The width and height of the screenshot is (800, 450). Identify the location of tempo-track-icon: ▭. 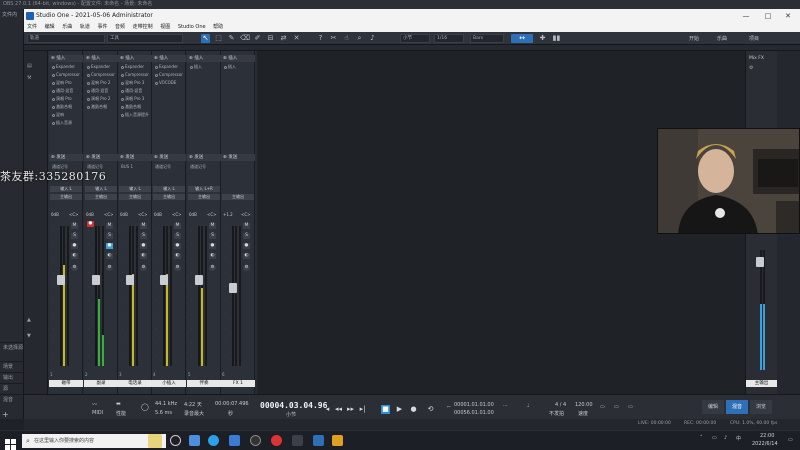
(616, 407).